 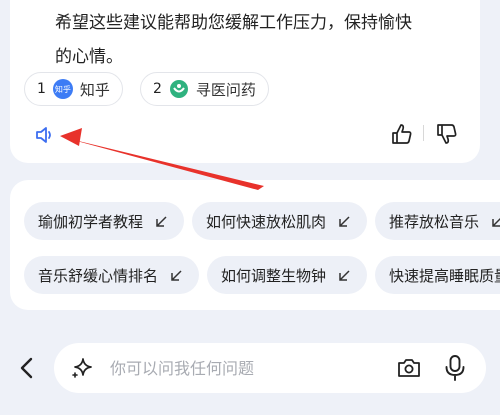 I want to click on suggestion-label: 音乐舒缓心情排名, so click(x=98, y=275).